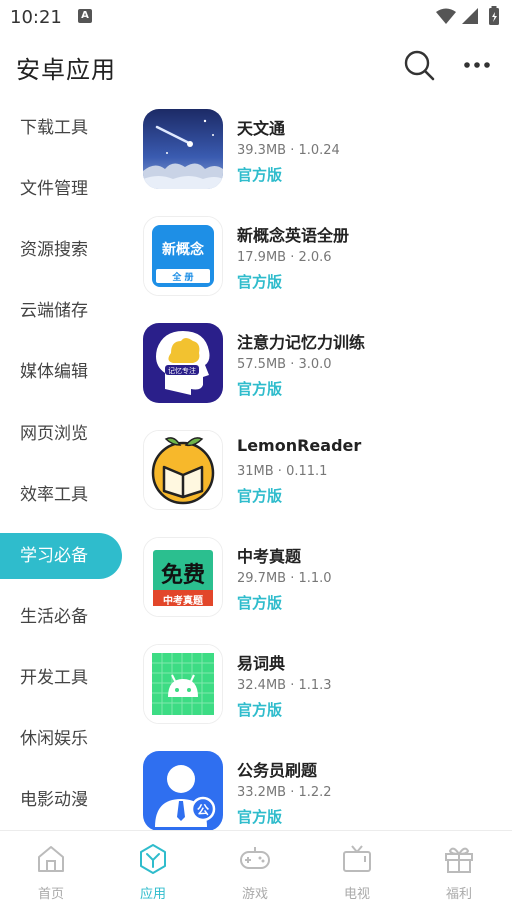  Describe the element at coordinates (256, 18) in the screenshot. I see `status-bar: 10:21 A` at that location.